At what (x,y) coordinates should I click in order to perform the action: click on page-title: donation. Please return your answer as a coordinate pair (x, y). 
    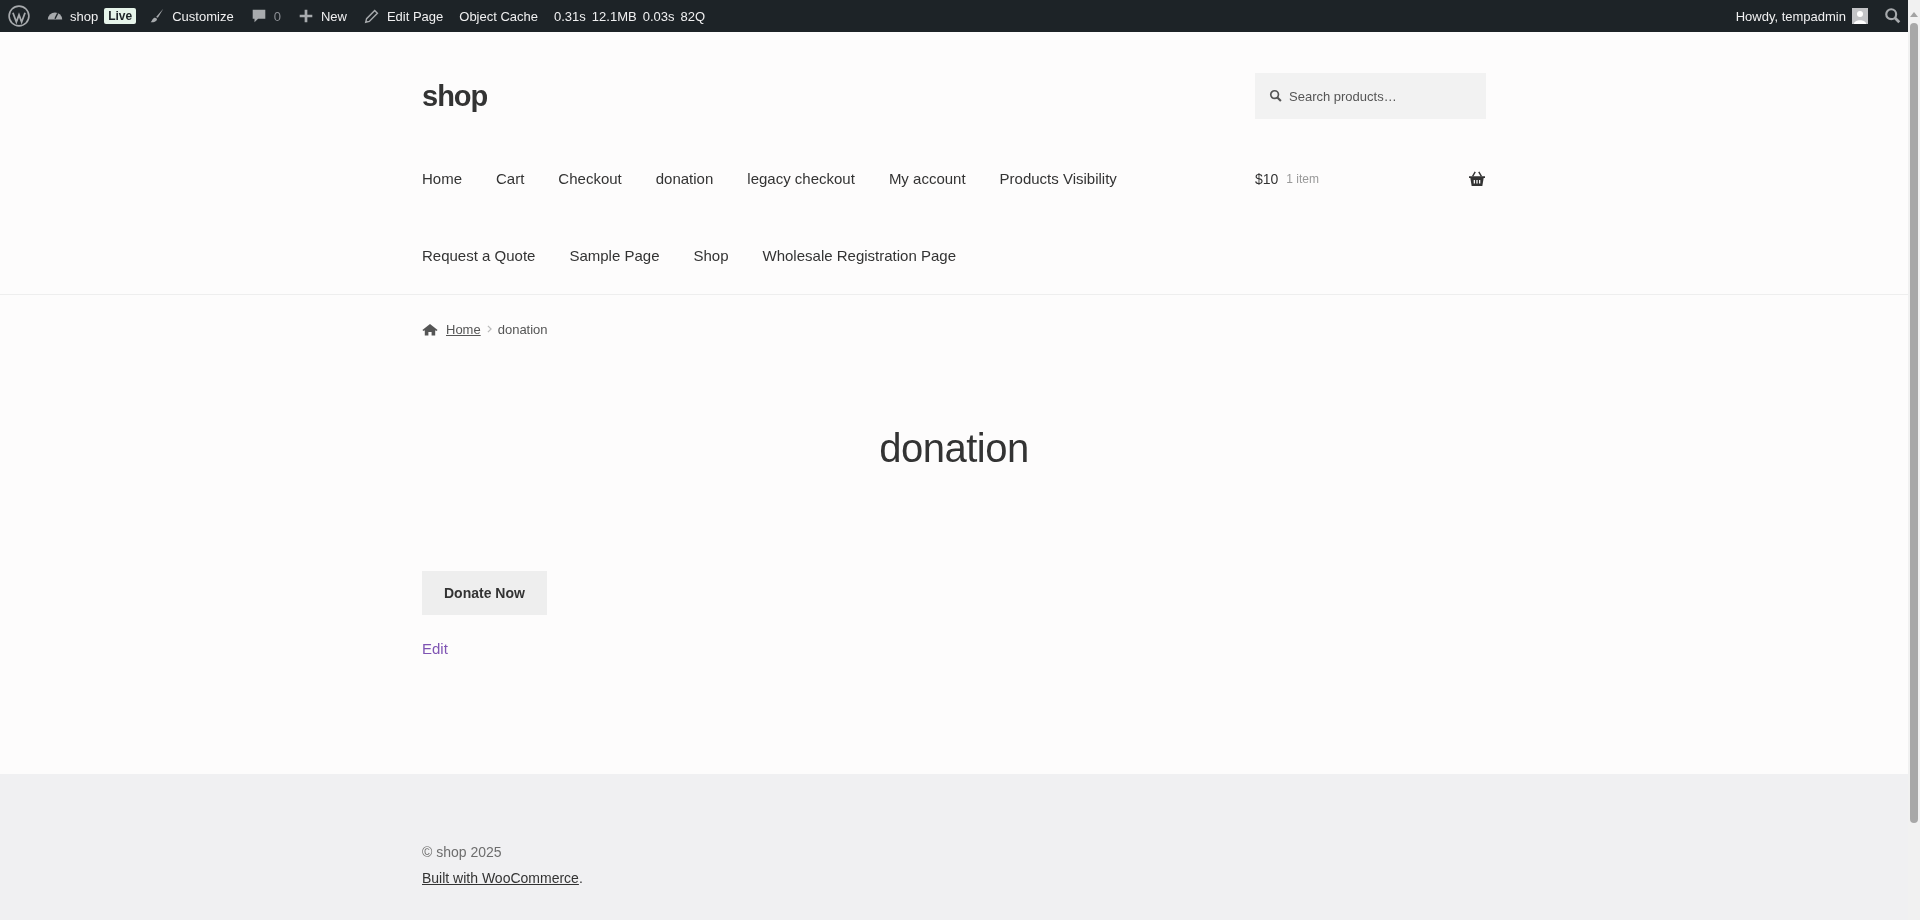
    Looking at the image, I should click on (954, 448).